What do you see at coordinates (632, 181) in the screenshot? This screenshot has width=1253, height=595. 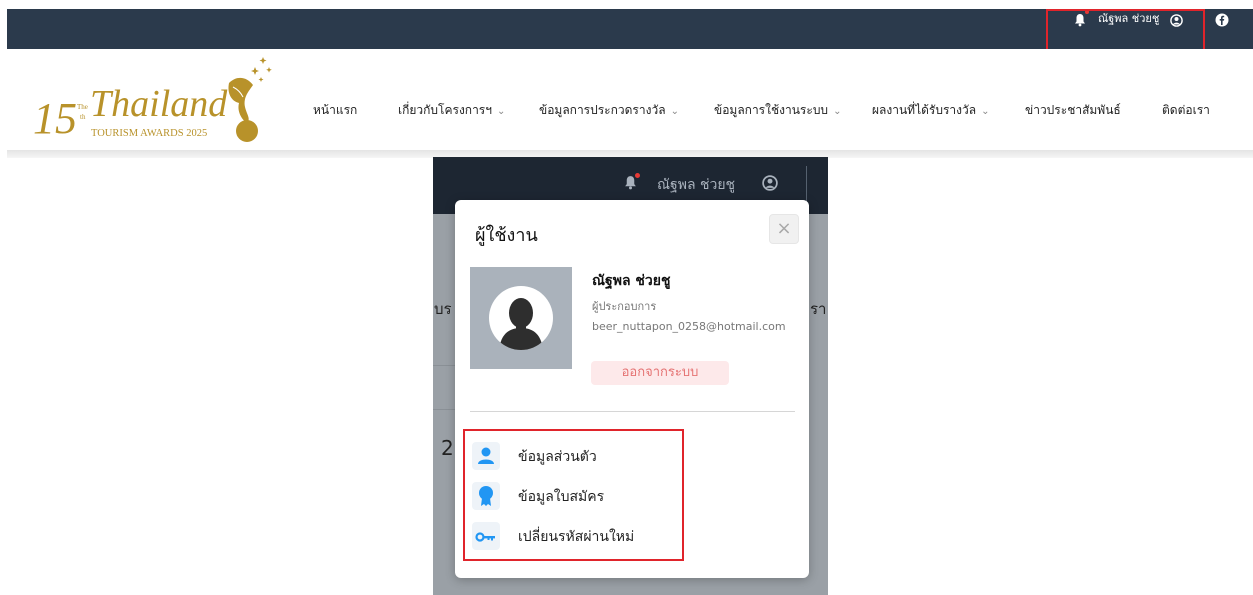 I see `bell-icon` at bounding box center [632, 181].